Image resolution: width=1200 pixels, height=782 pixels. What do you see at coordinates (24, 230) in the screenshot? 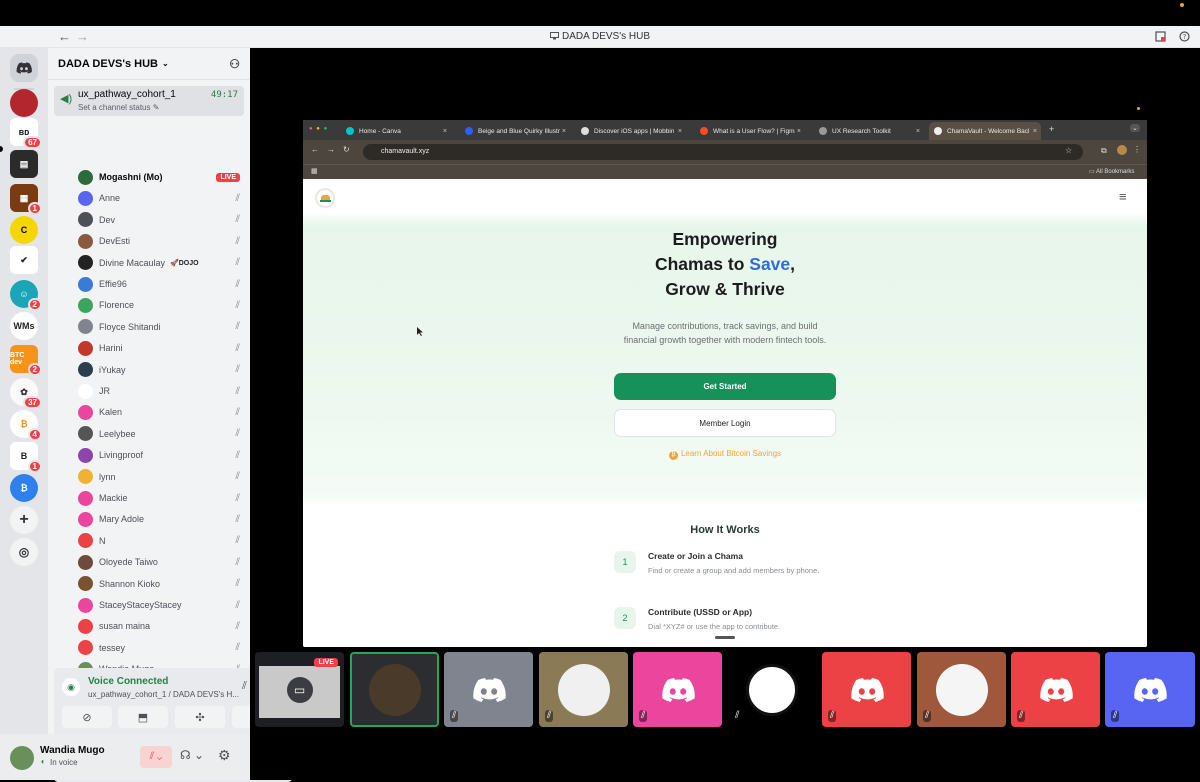
I see `server-icon-5: C` at bounding box center [24, 230].